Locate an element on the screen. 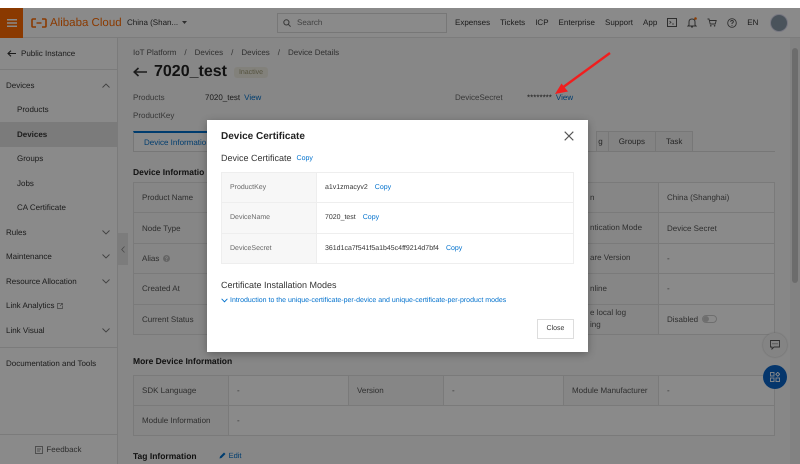  nav-item: Maintenance is located at coordinates (58, 256).